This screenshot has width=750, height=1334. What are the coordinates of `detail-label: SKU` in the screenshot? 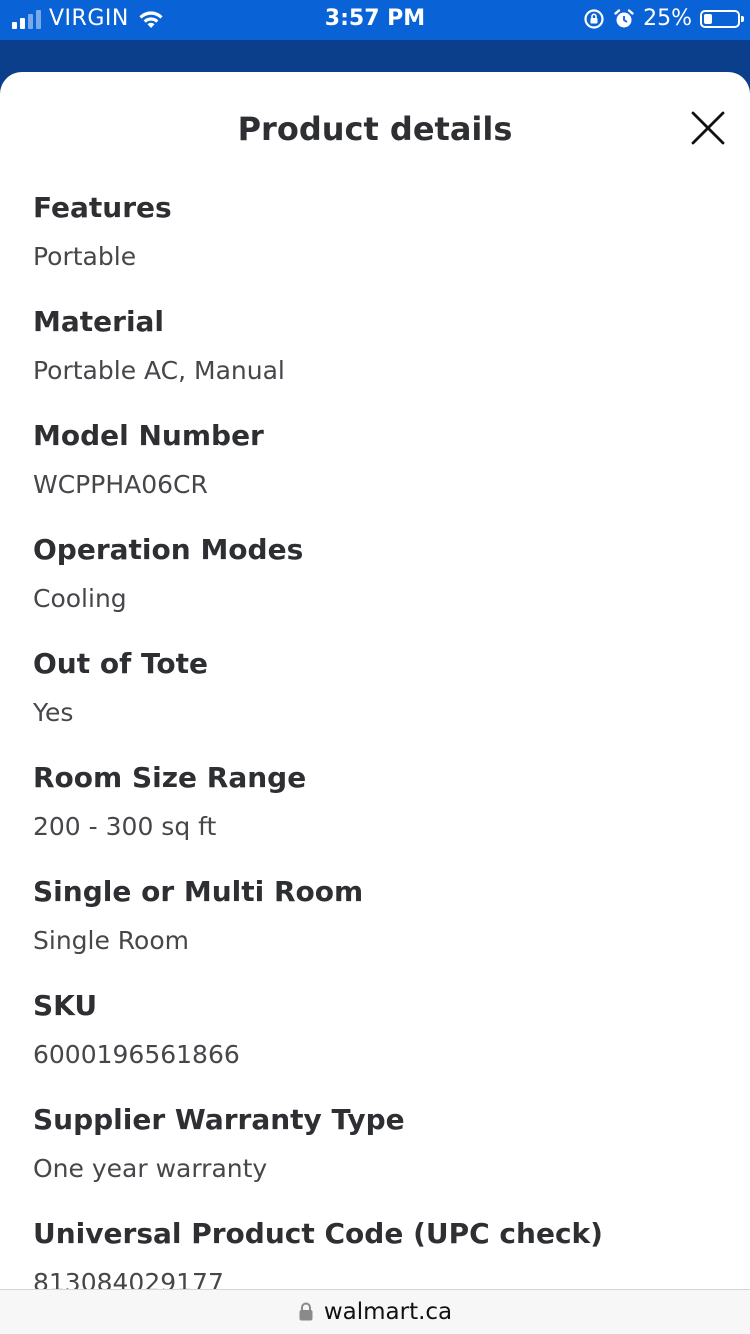 It's located at (65, 1005).